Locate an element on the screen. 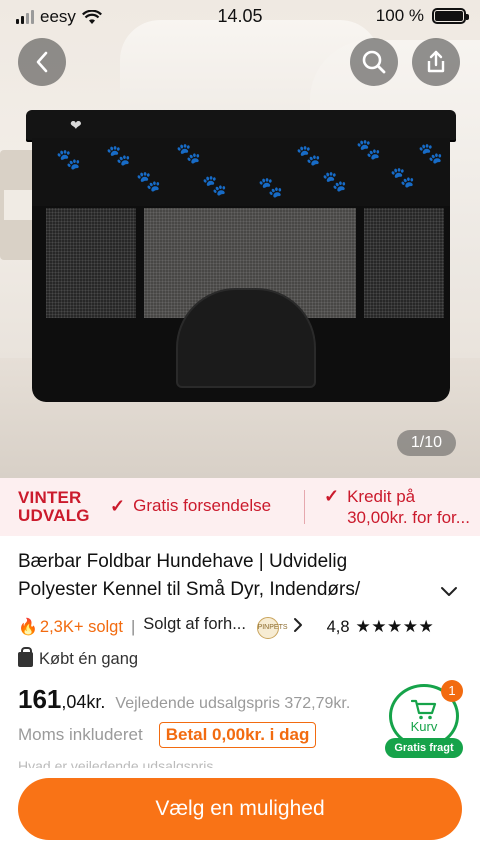  select-option-button: Vælg en mulighed is located at coordinates (240, 809).